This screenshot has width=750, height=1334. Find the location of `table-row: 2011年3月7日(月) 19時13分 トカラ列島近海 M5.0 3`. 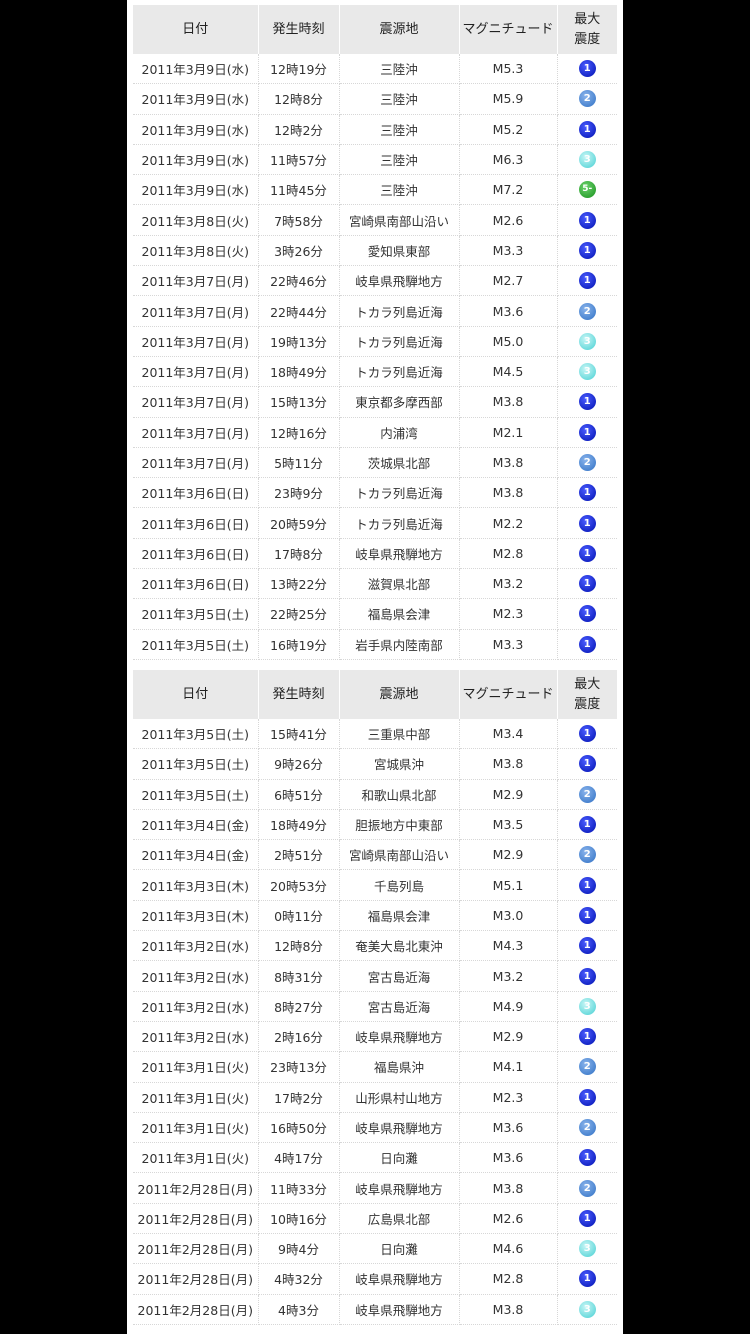

table-row: 2011年3月7日(月) 19時13分 トカラ列島近海 M5.0 3 is located at coordinates (375, 341).